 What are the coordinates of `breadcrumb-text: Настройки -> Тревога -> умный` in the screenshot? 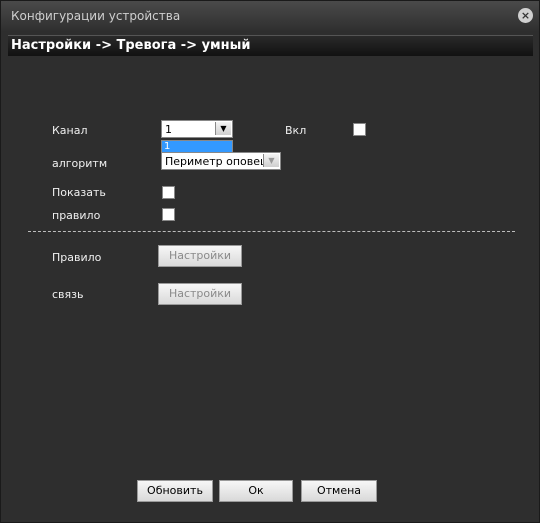 It's located at (131, 45).